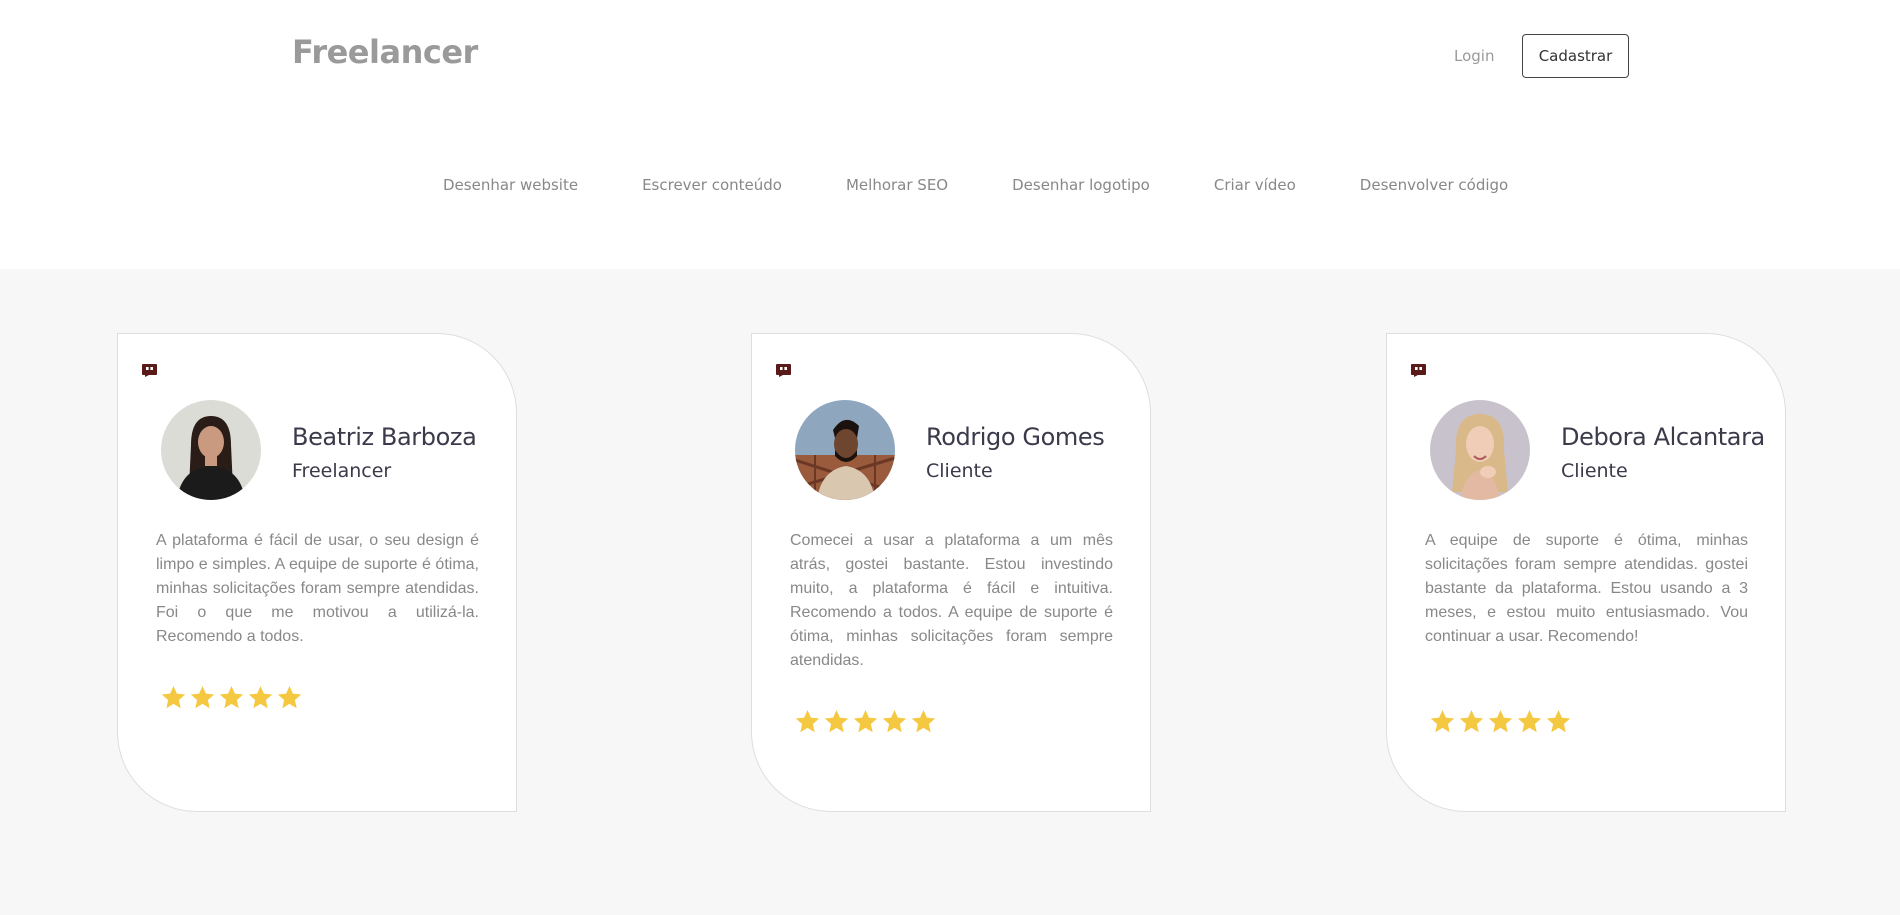 The width and height of the screenshot is (1900, 915). I want to click on person-name: Debora Alcantara, so click(1663, 437).